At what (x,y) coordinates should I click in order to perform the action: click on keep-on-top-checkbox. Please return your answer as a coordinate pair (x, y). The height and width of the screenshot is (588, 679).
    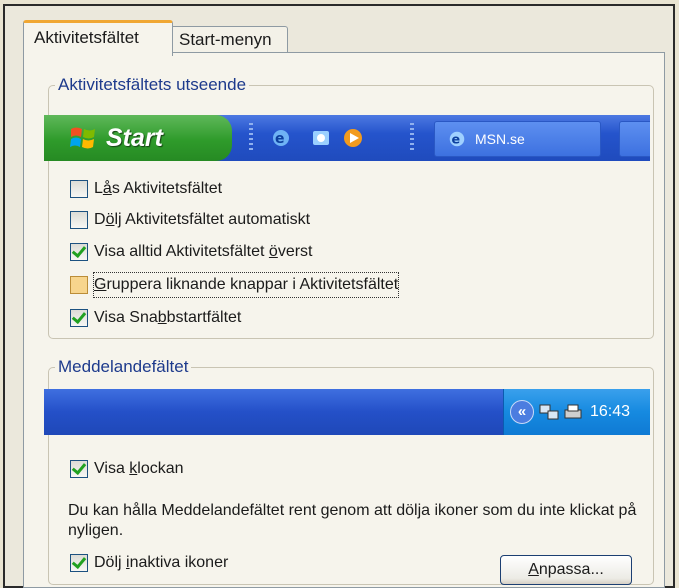
    Looking at the image, I should click on (79, 252).